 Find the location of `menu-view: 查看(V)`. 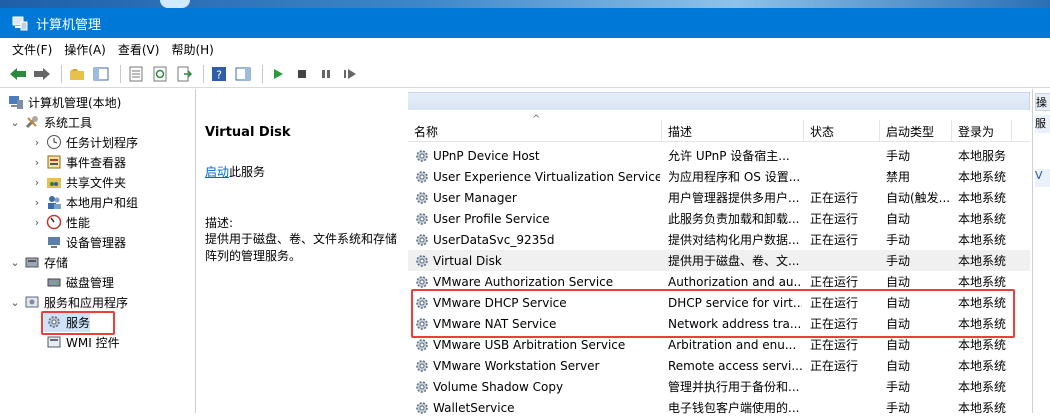

menu-view: 查看(V) is located at coordinates (139, 49).